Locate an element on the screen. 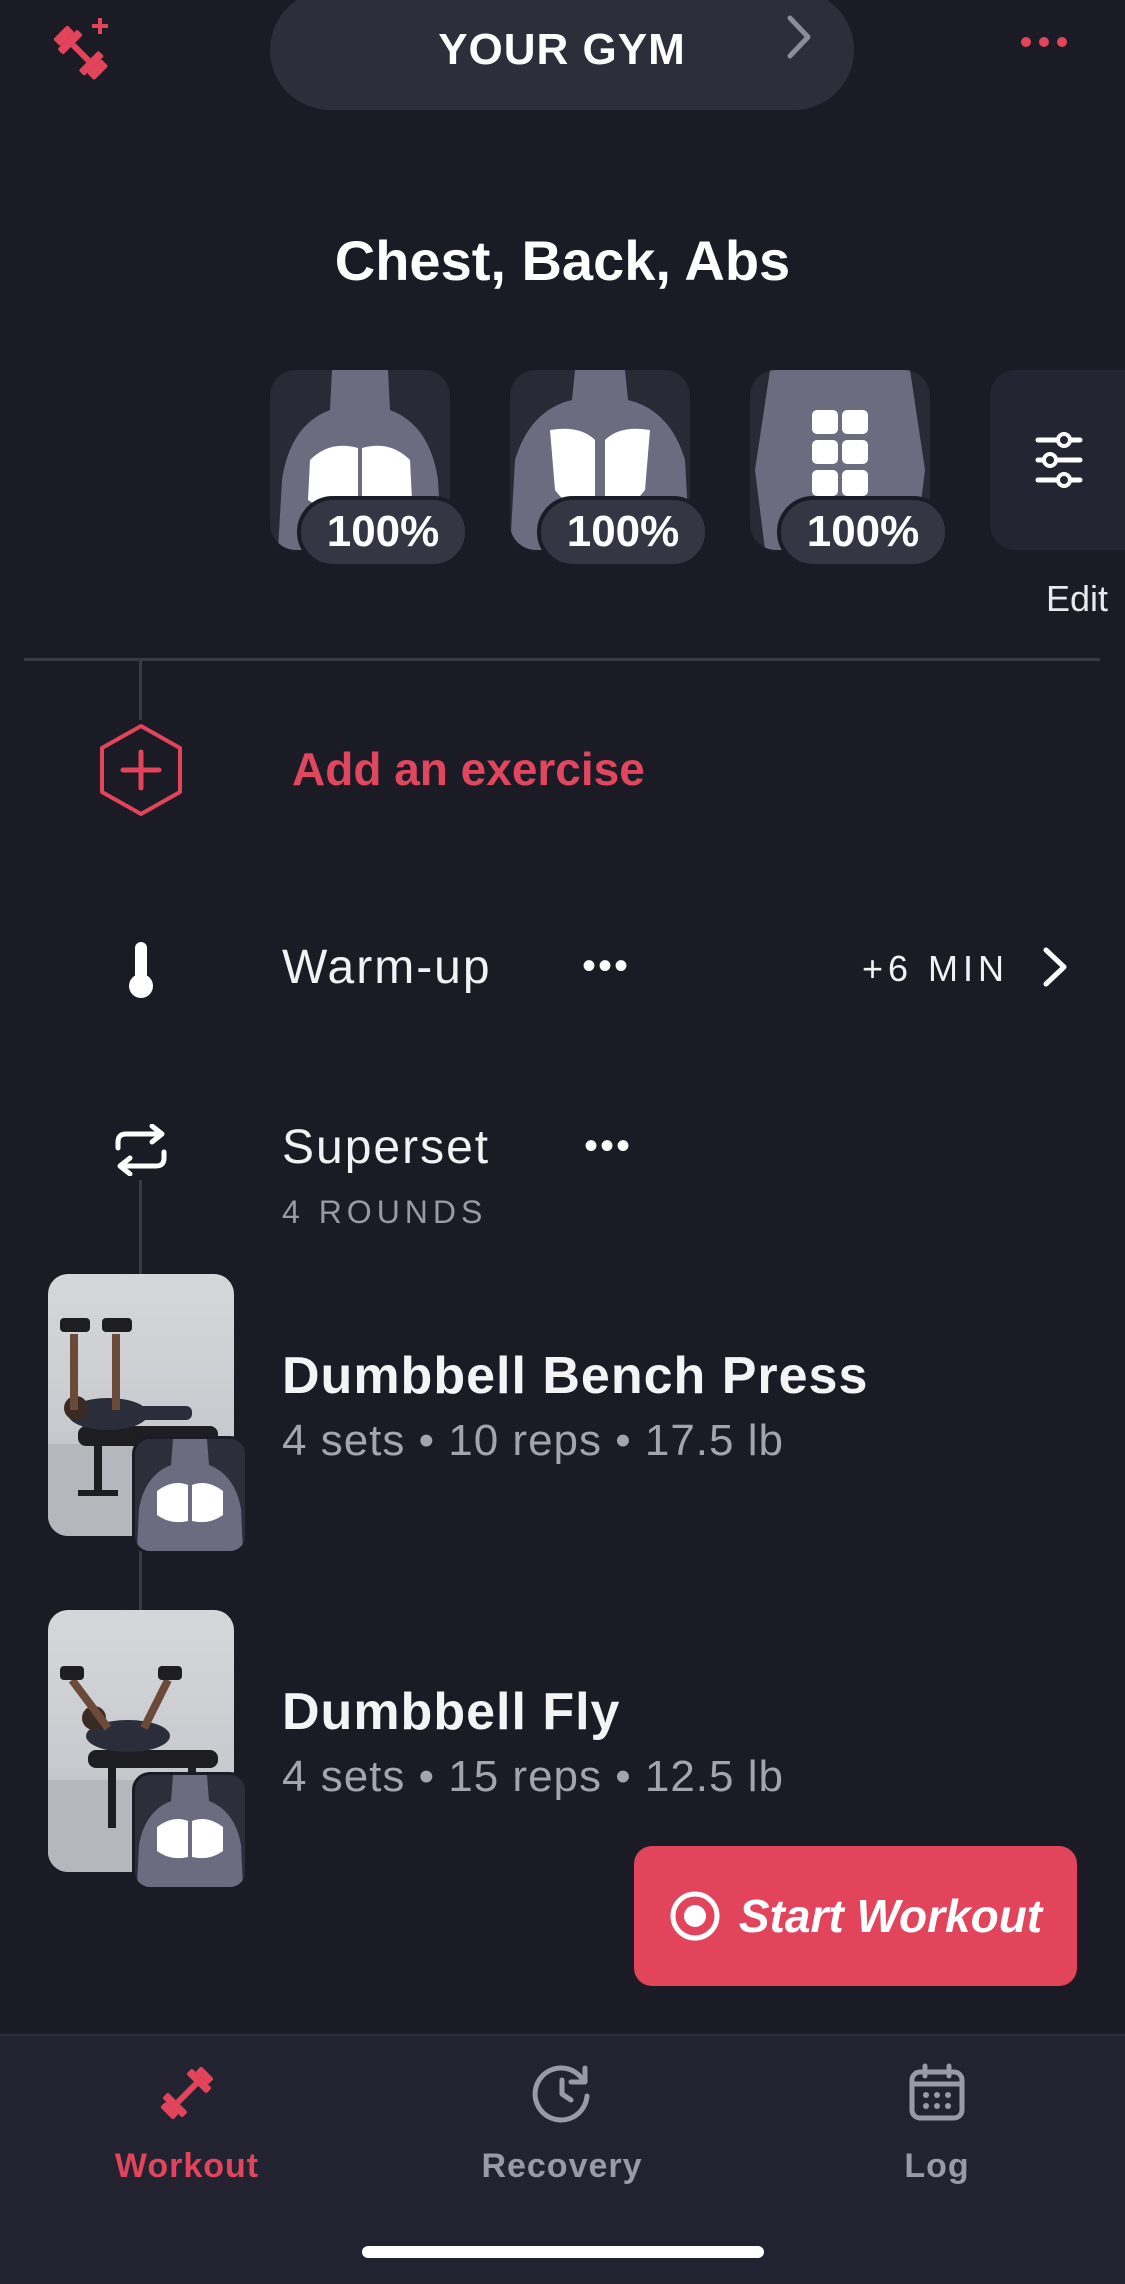 The height and width of the screenshot is (2284, 1125). start-workout-label: Start Workout is located at coordinates (890, 1916).